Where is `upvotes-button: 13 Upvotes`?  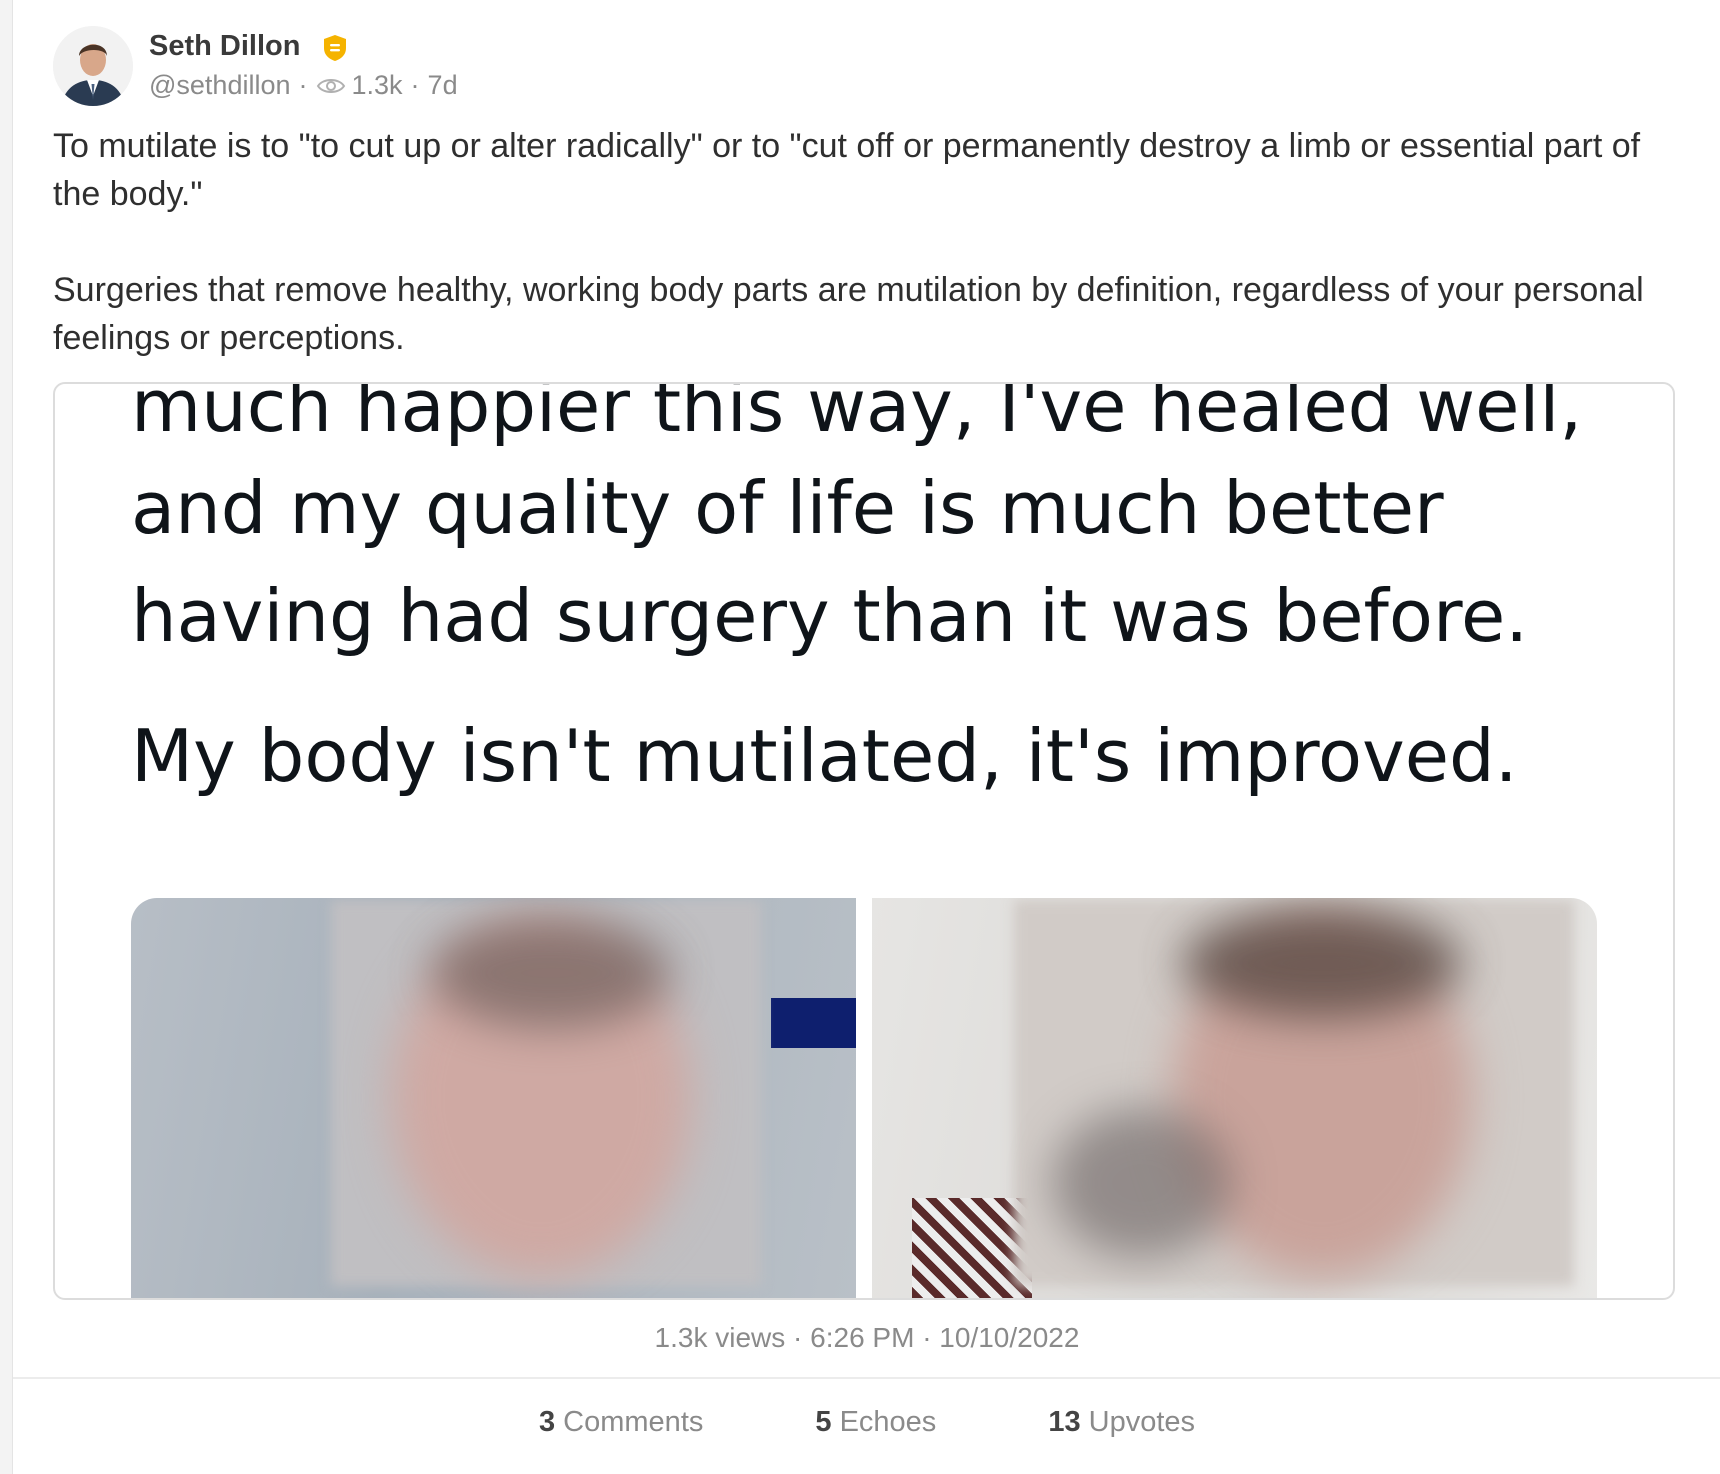
upvotes-button: 13 Upvotes is located at coordinates (1121, 1422).